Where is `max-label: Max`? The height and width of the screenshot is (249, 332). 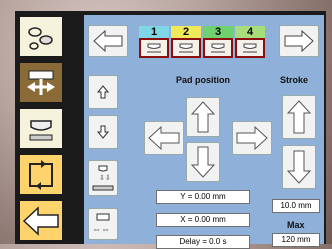 max-label: Max is located at coordinates (296, 225).